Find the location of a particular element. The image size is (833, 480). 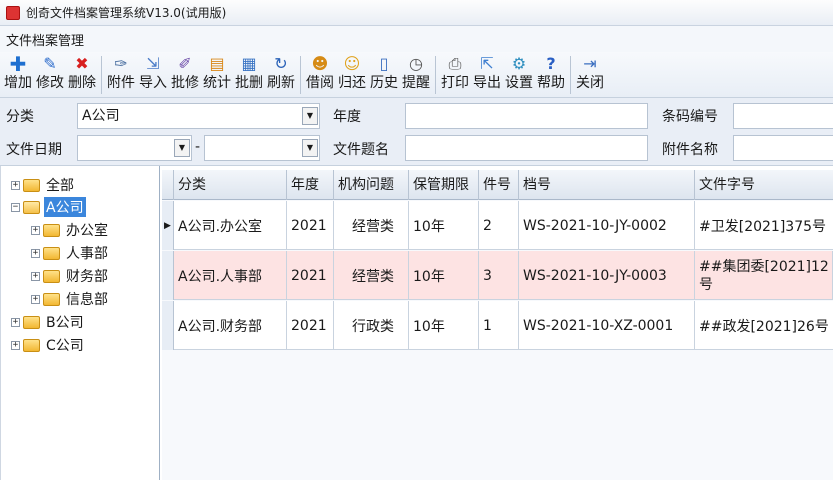

delete-button: ✖ 删除 is located at coordinates (82, 75).